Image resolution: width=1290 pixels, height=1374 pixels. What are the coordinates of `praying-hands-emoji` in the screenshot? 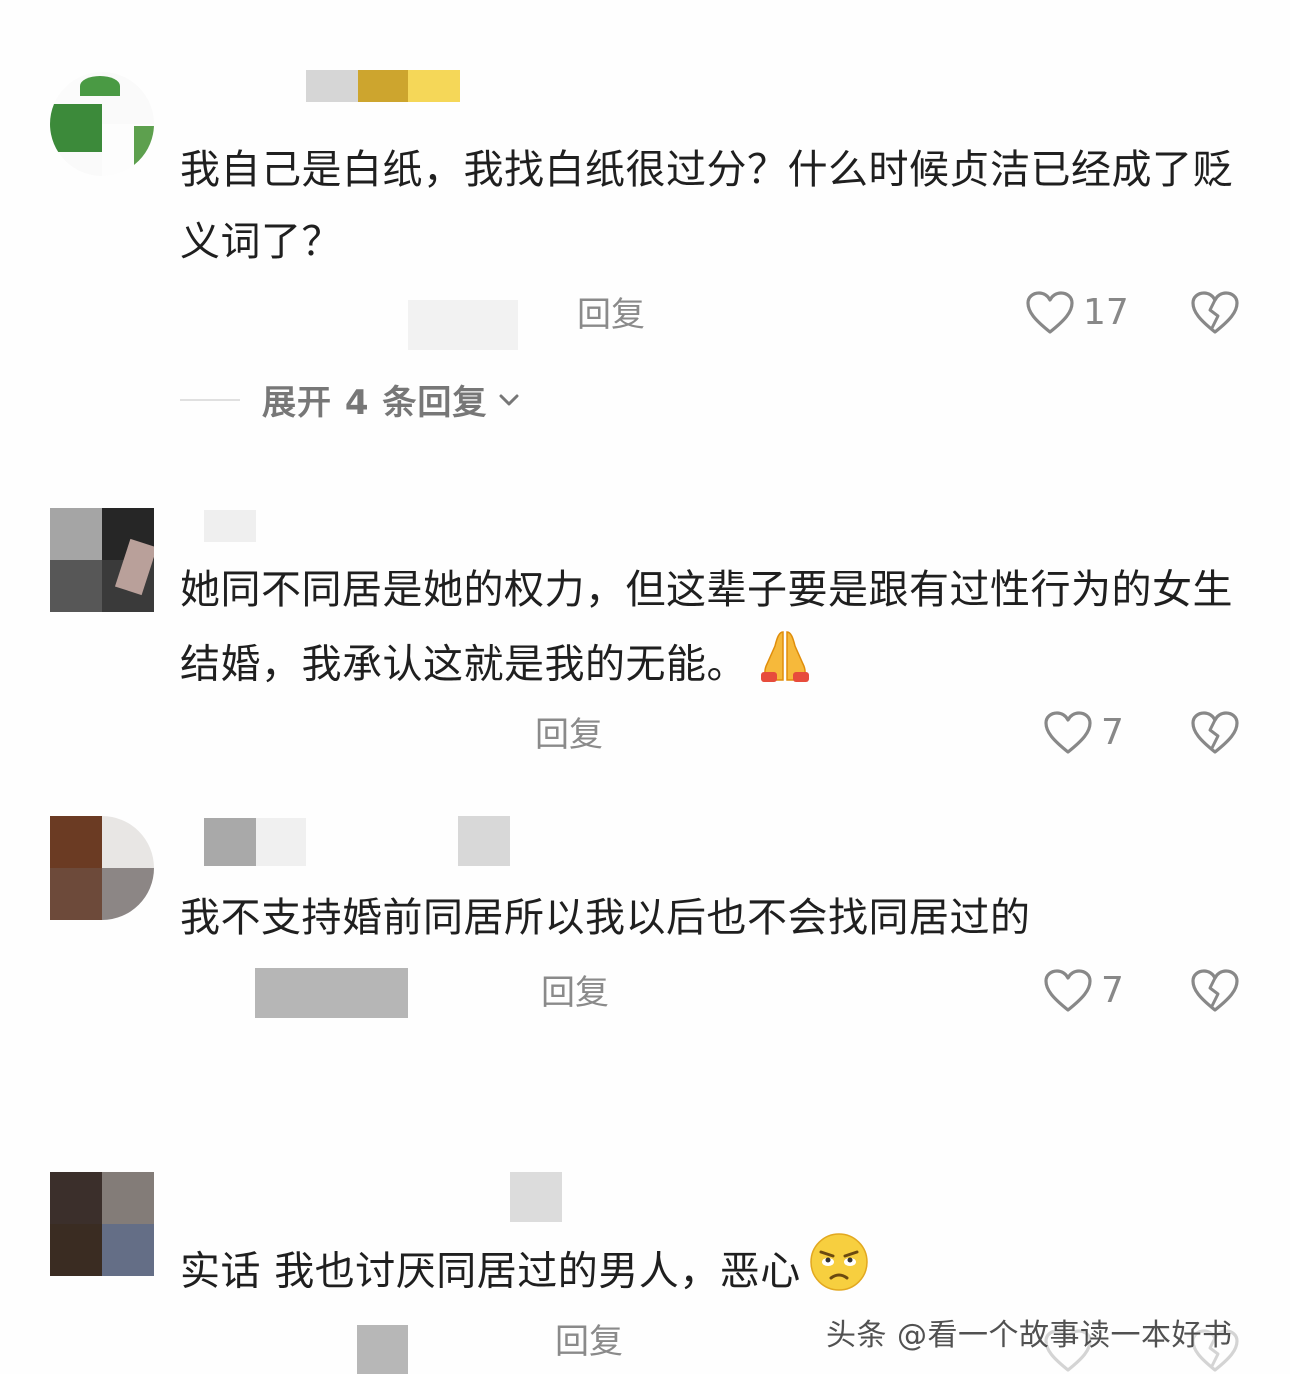 It's located at (785, 666).